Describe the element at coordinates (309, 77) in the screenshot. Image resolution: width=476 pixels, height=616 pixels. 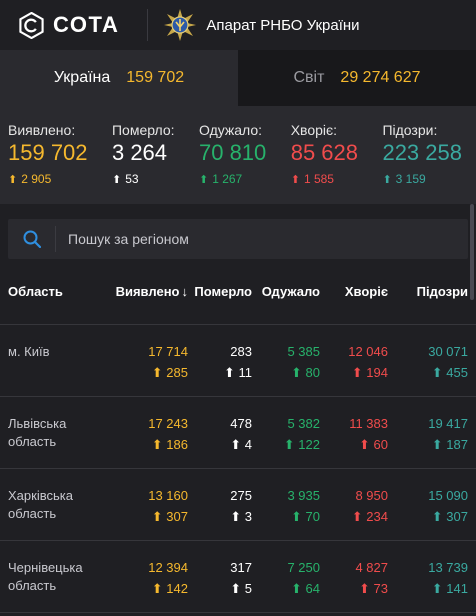
I see `tab-label: Світ` at that location.